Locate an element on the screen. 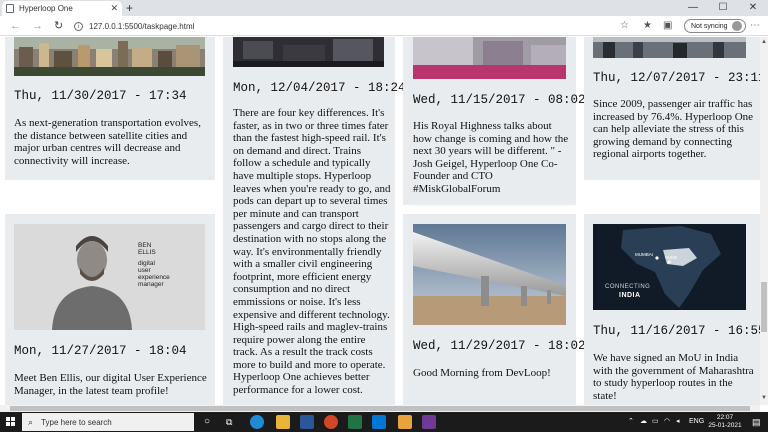  clock-date: 25-01-2021 is located at coordinates (725, 425).